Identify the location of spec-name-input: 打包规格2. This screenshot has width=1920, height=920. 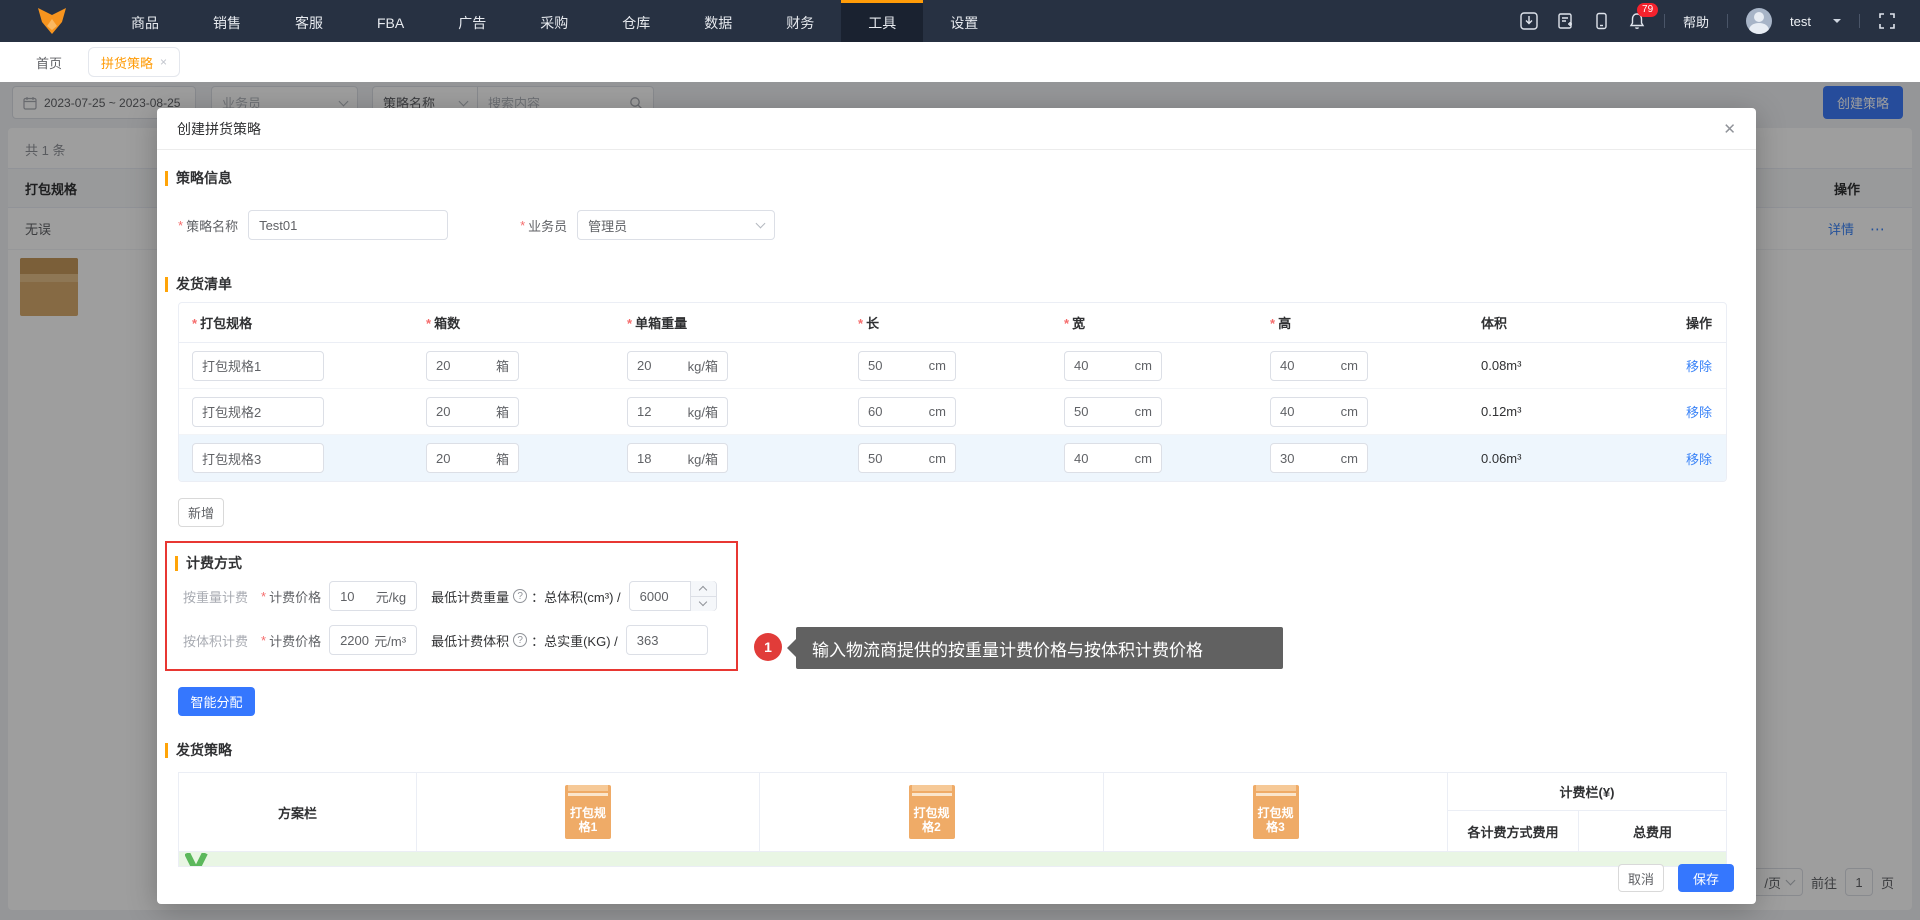
(258, 411).